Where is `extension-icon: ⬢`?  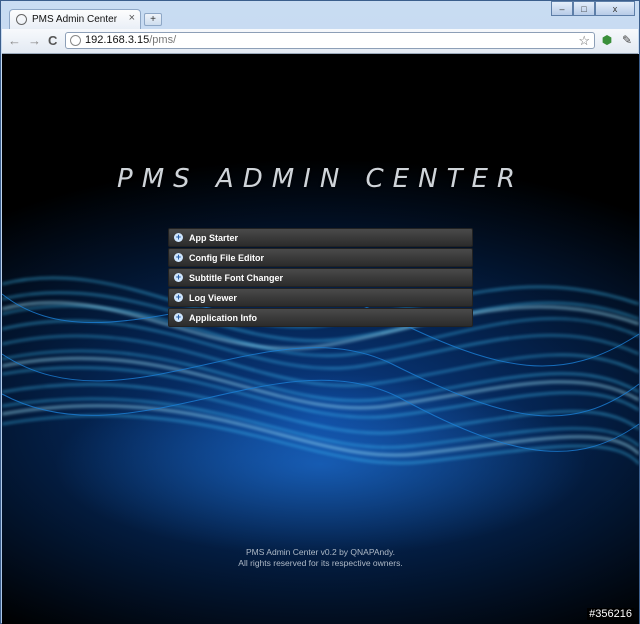
extension-icon: ⬢ is located at coordinates (607, 40).